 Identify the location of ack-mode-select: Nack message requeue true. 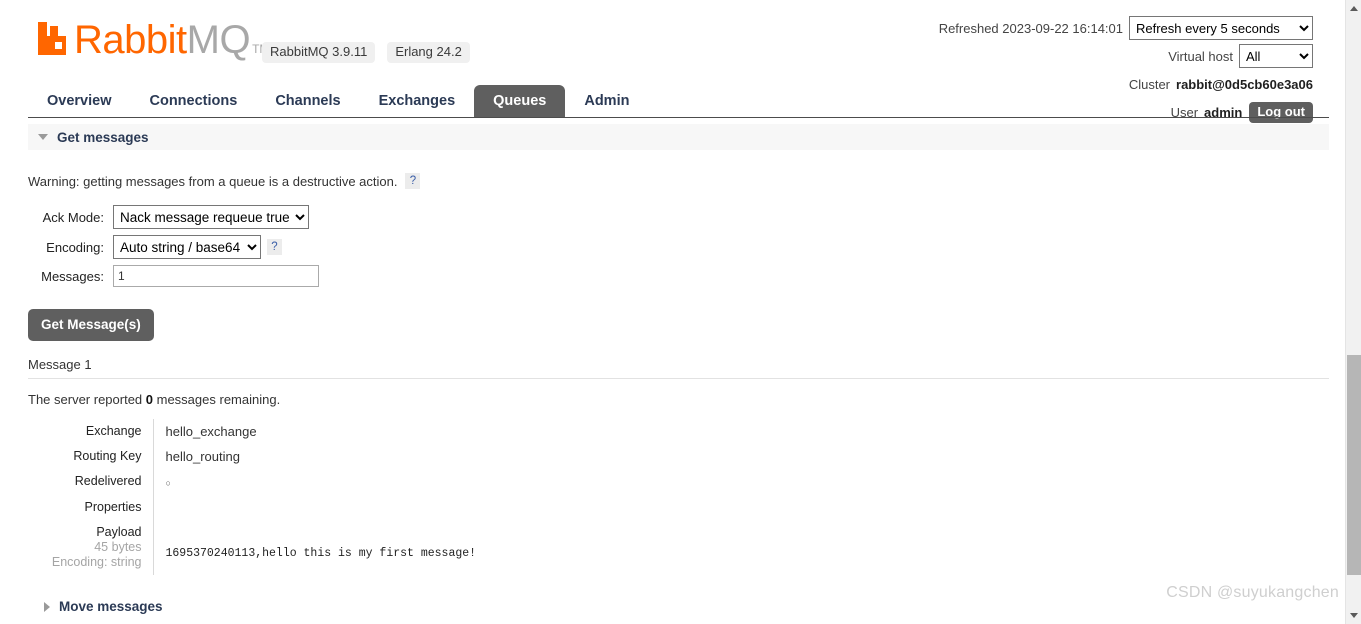
(211, 217).